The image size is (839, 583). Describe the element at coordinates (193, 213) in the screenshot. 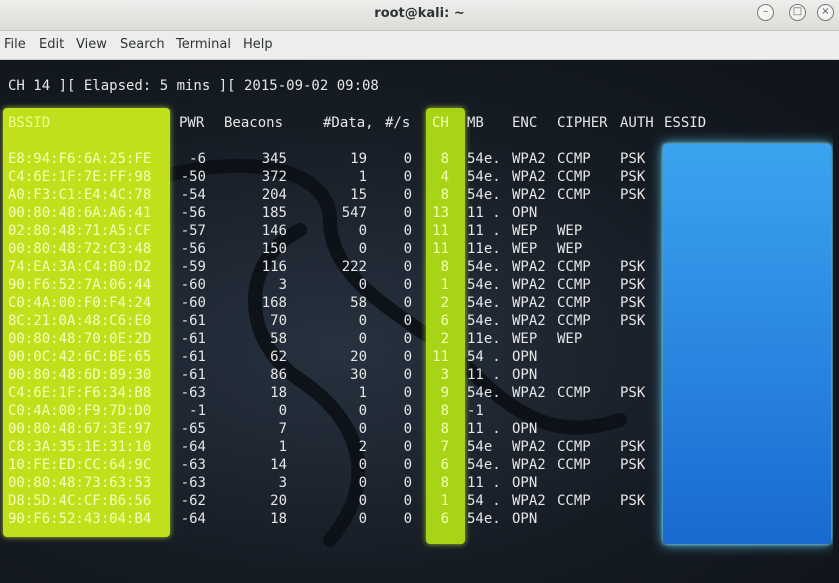

I see `cell-pwr: -56` at that location.